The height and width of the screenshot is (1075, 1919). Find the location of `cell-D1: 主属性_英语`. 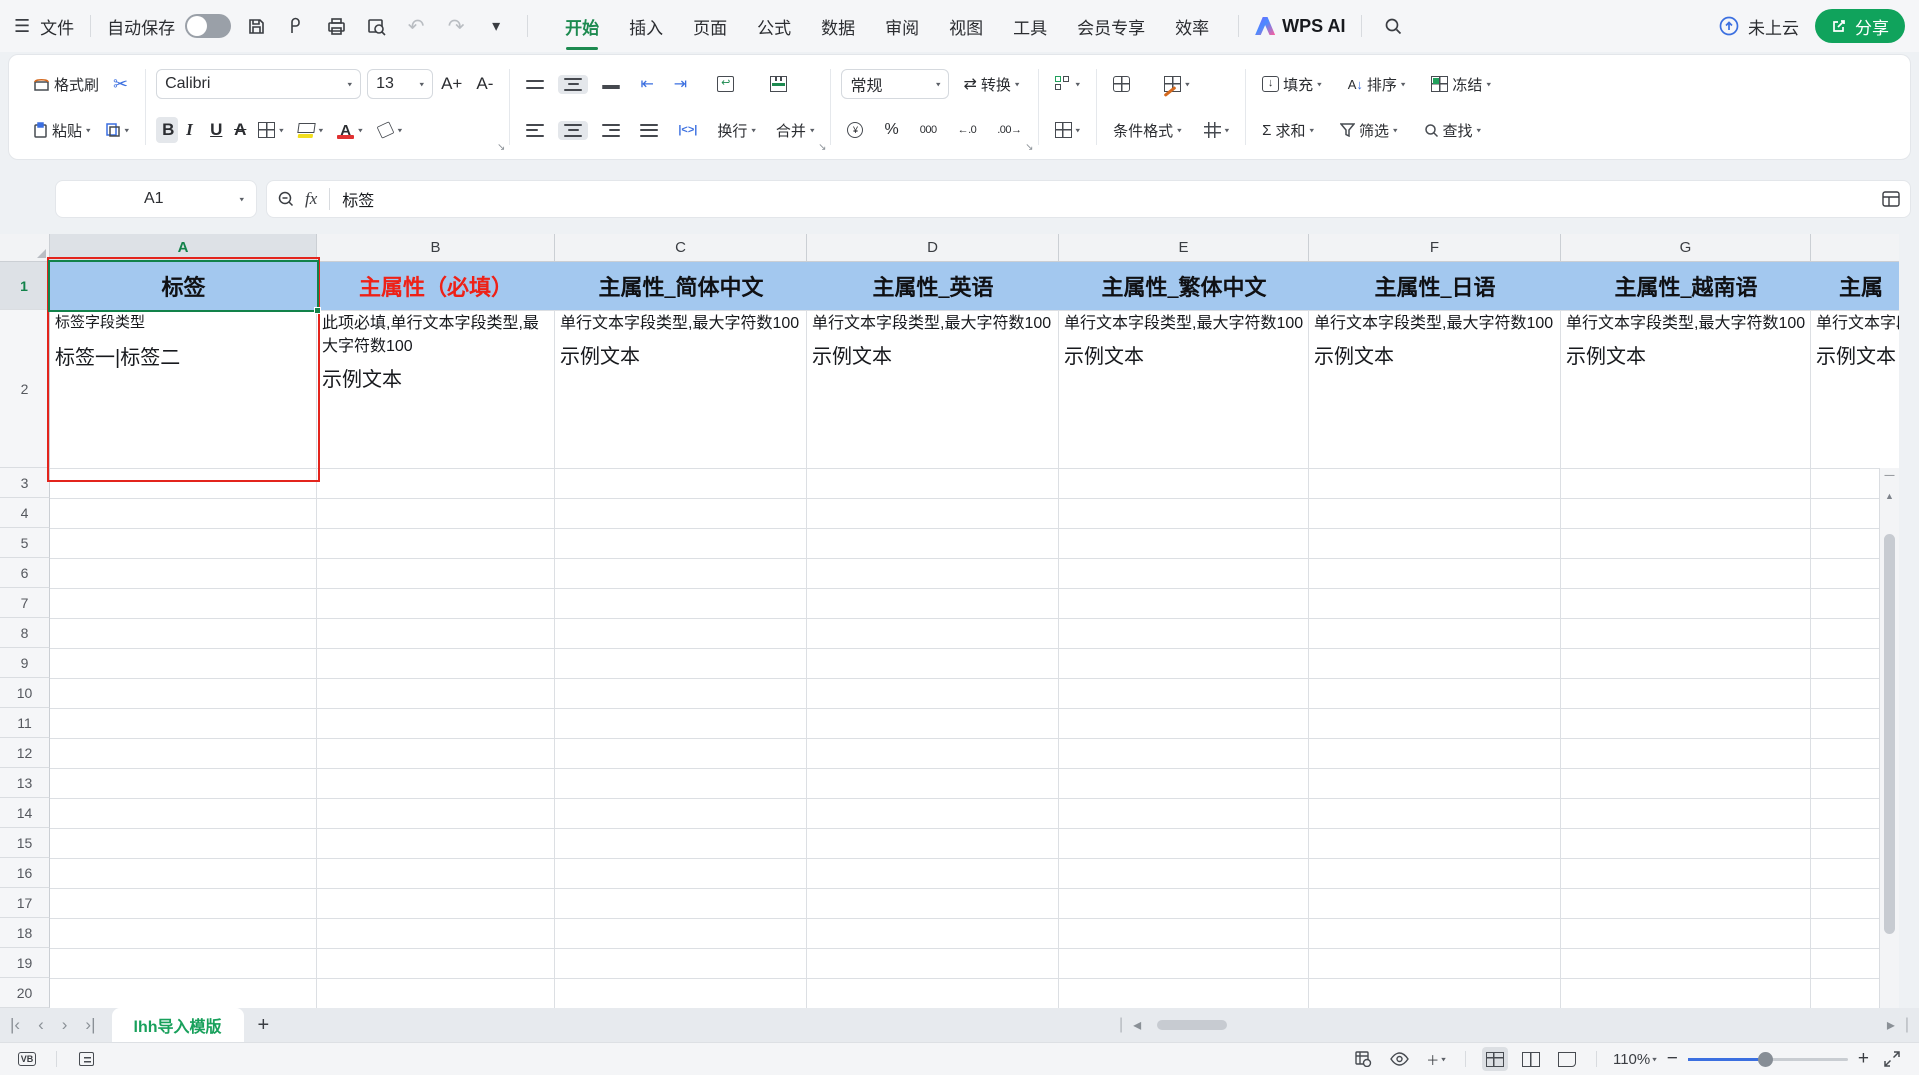

cell-D1: 主属性_英语 is located at coordinates (933, 286).